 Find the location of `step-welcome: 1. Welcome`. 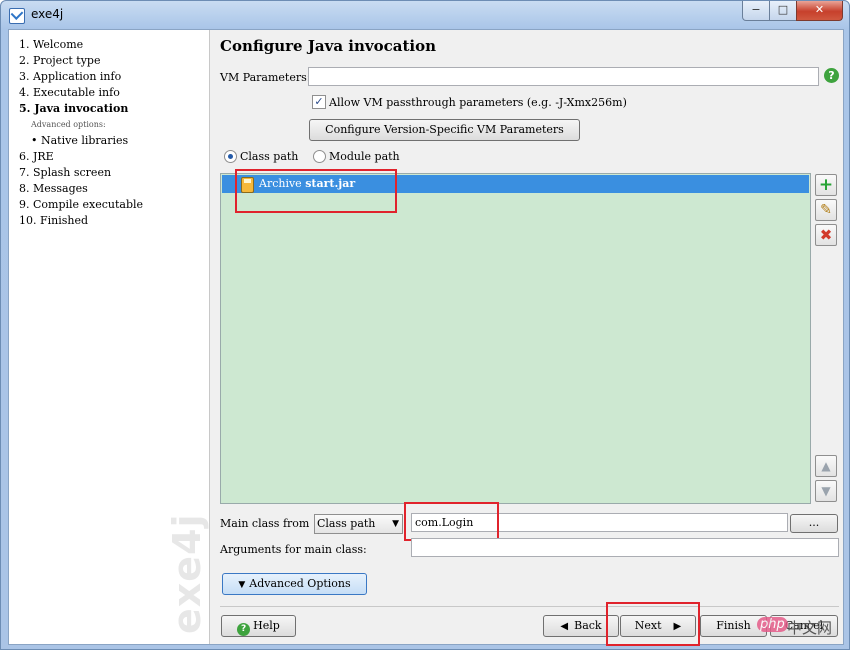

step-welcome: 1. Welcome is located at coordinates (51, 44).